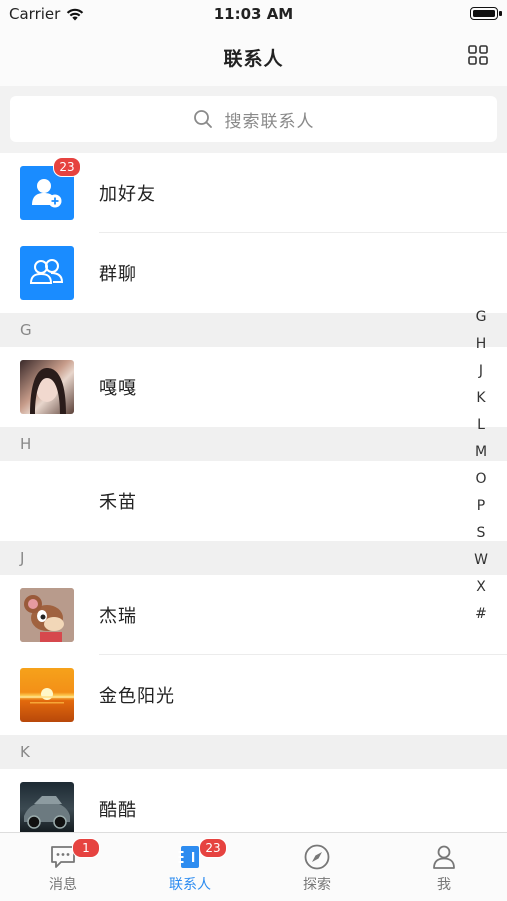 The height and width of the screenshot is (901, 507). Describe the element at coordinates (253, 695) in the screenshot. I see `contact-row: 金色阳光` at that location.